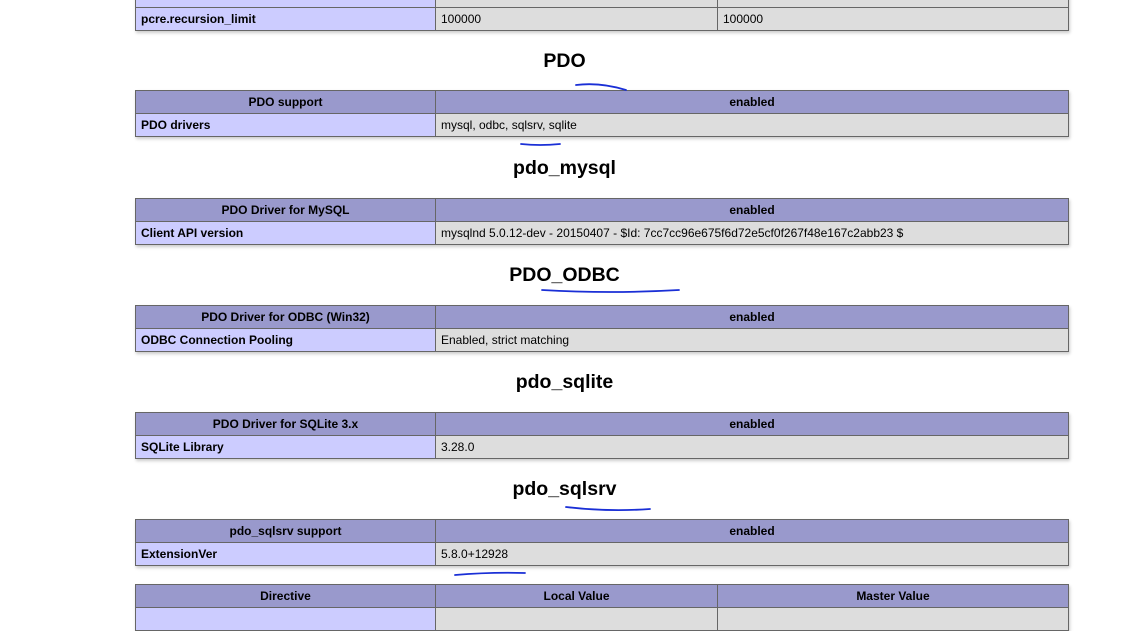  Describe the element at coordinates (564, 168) in the screenshot. I see `section-title-pdo-mysql: pdo_mysql` at that location.